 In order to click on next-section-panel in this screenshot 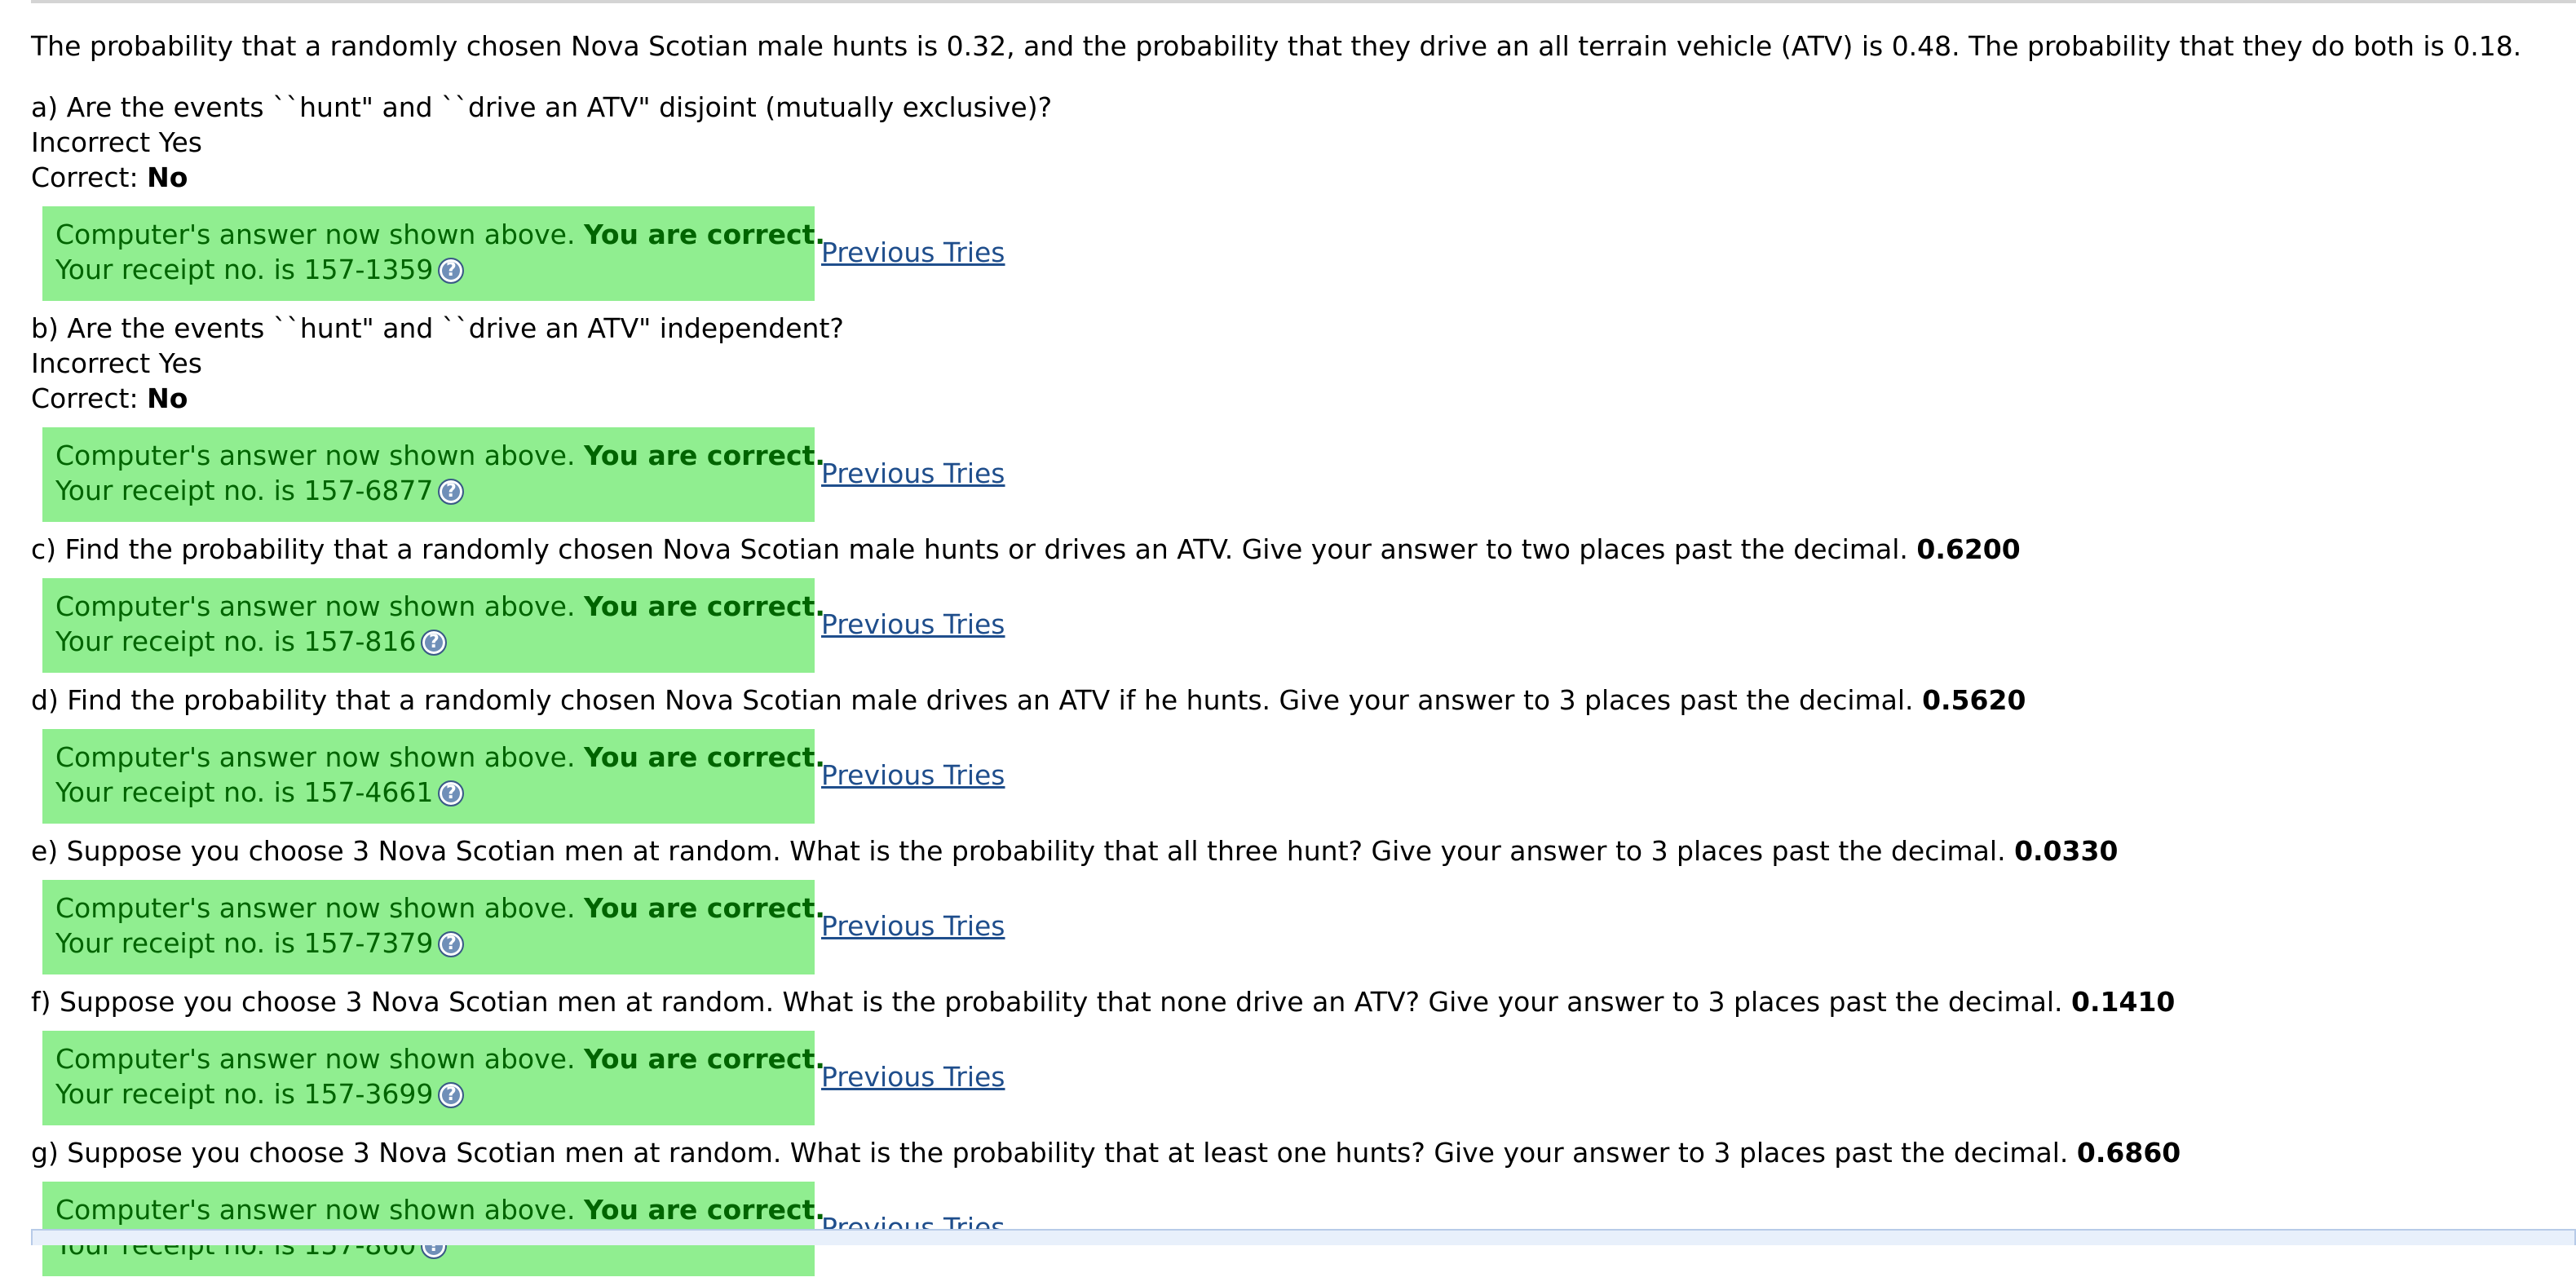, I will do `click(1303, 1237)`.